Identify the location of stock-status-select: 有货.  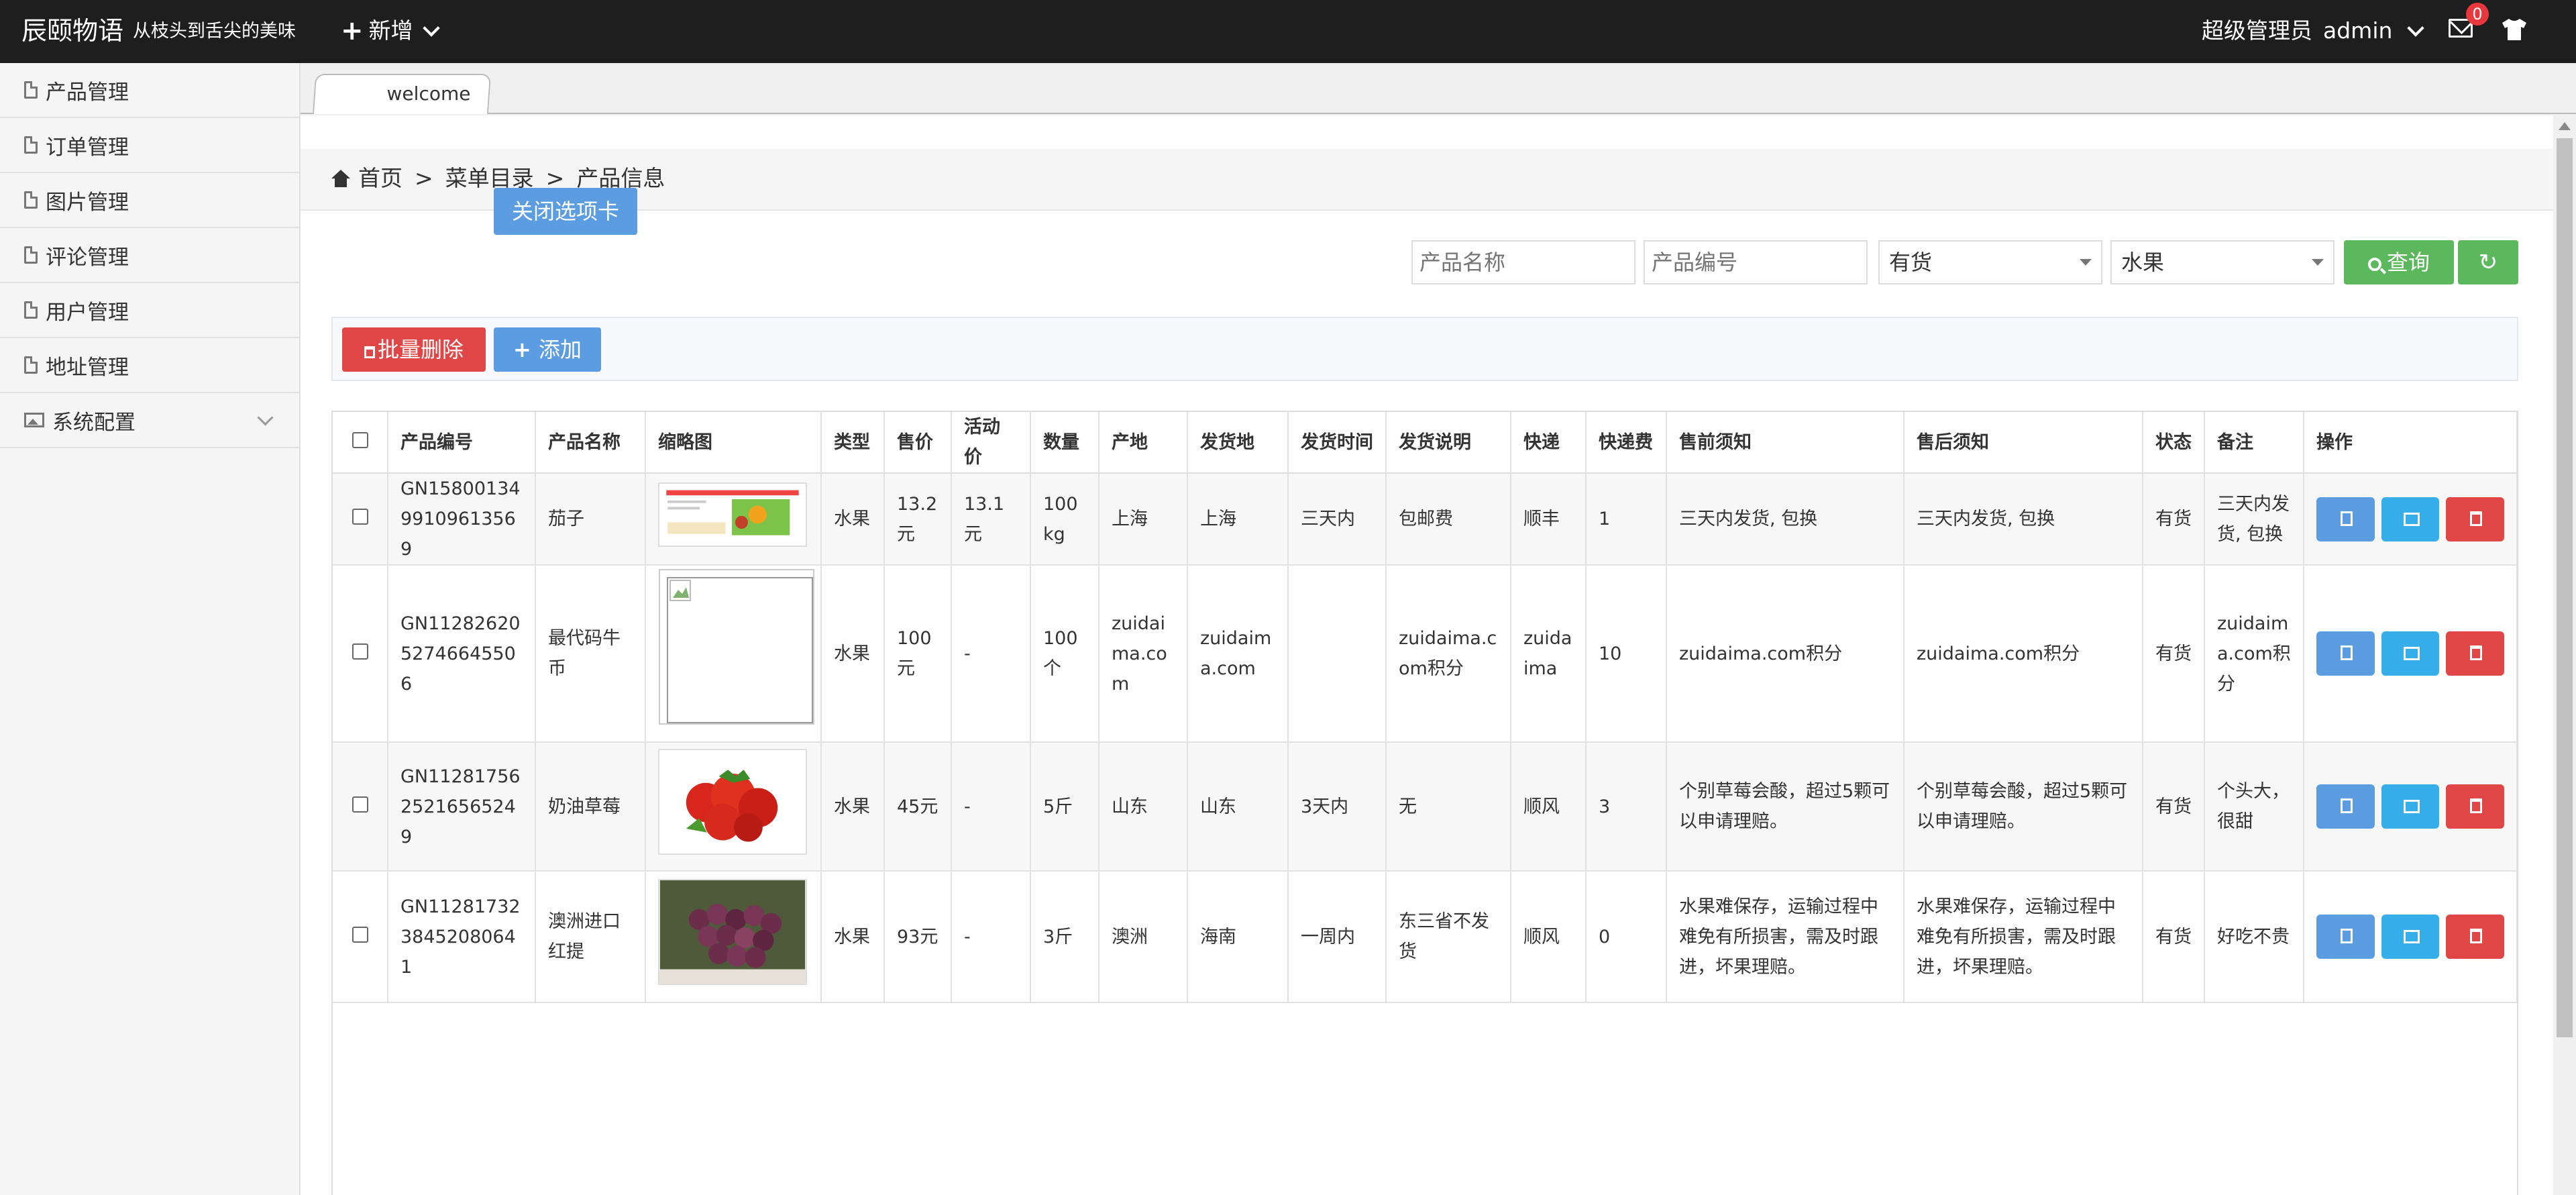
(1990, 262).